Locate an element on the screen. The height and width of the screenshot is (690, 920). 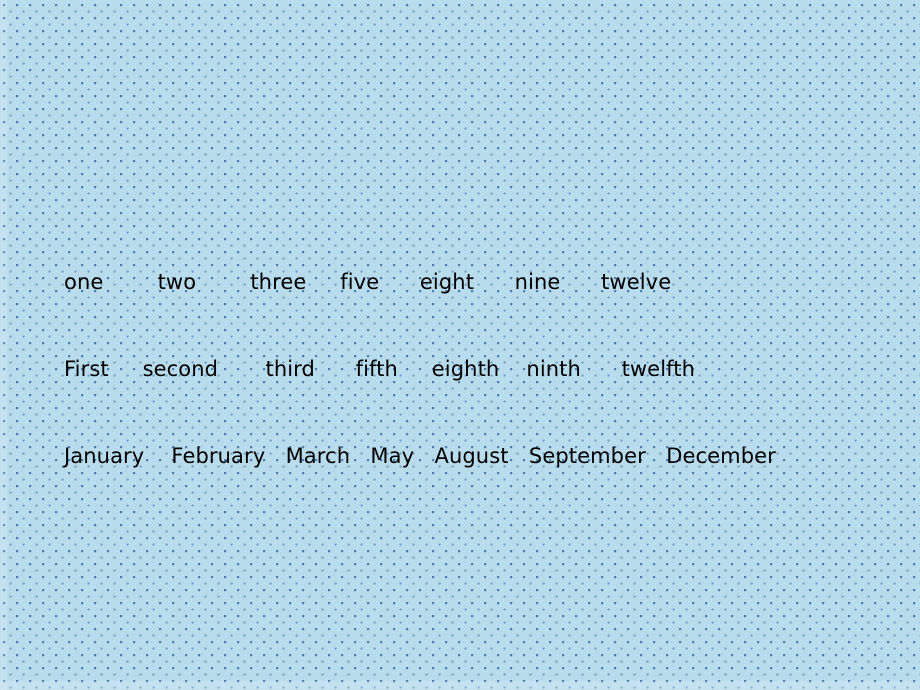
word-row-cardinal-numbers: one two three five eight nine twelve is located at coordinates (368, 282).